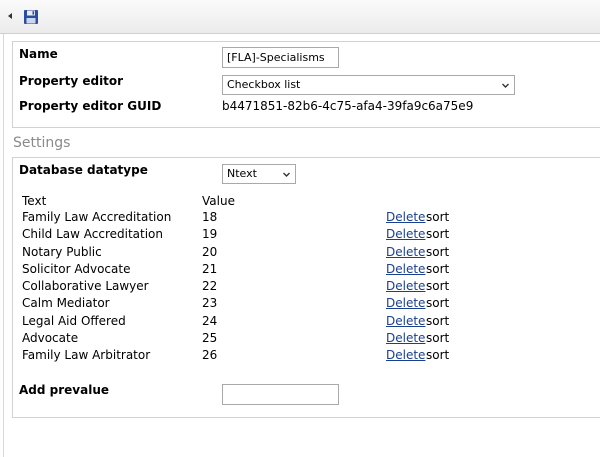  What do you see at coordinates (368, 85) in the screenshot?
I see `property-editor-select: Checkbox list` at bounding box center [368, 85].